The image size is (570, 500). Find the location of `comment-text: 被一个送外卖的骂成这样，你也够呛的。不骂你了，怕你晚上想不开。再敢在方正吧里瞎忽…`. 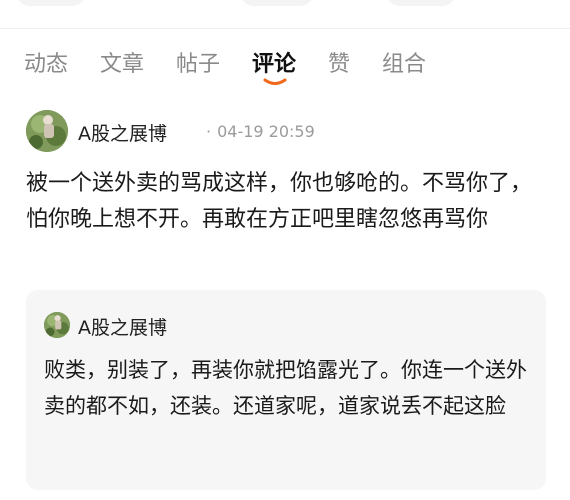

comment-text: 被一个送外卖的骂成这样，你也够呛的。不骂你了，怕你晚上想不开。再敢在方正吧里瞎忽… is located at coordinates (288, 202).